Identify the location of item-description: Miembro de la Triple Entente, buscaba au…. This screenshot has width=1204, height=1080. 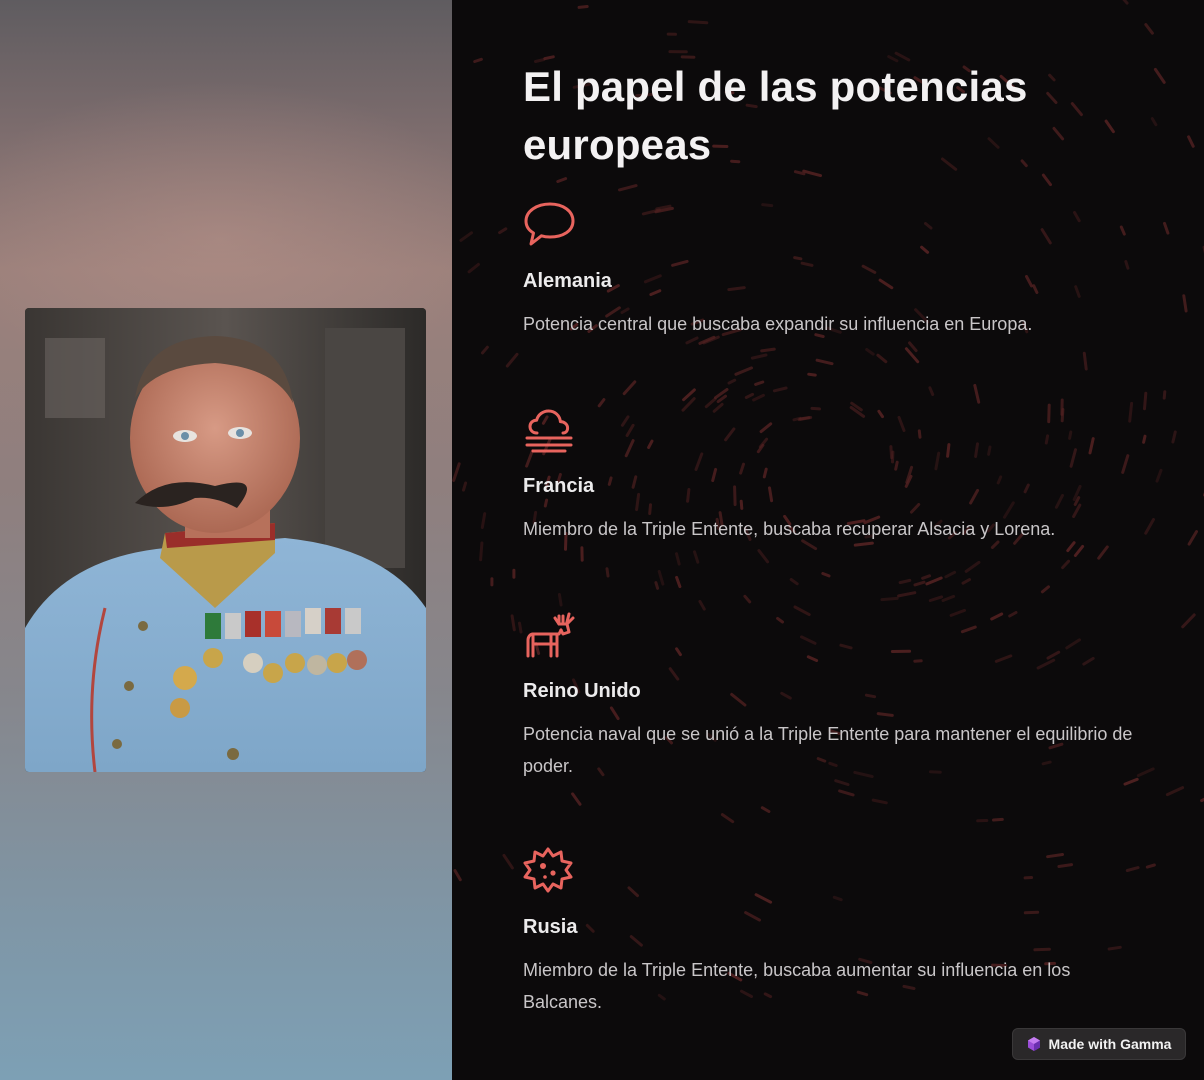
(797, 986).